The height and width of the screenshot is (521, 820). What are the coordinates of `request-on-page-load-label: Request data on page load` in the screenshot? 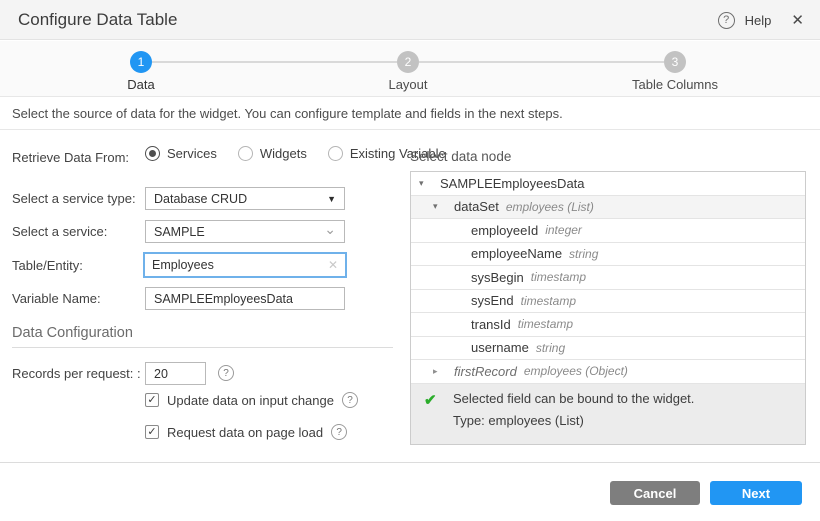 It's located at (245, 432).